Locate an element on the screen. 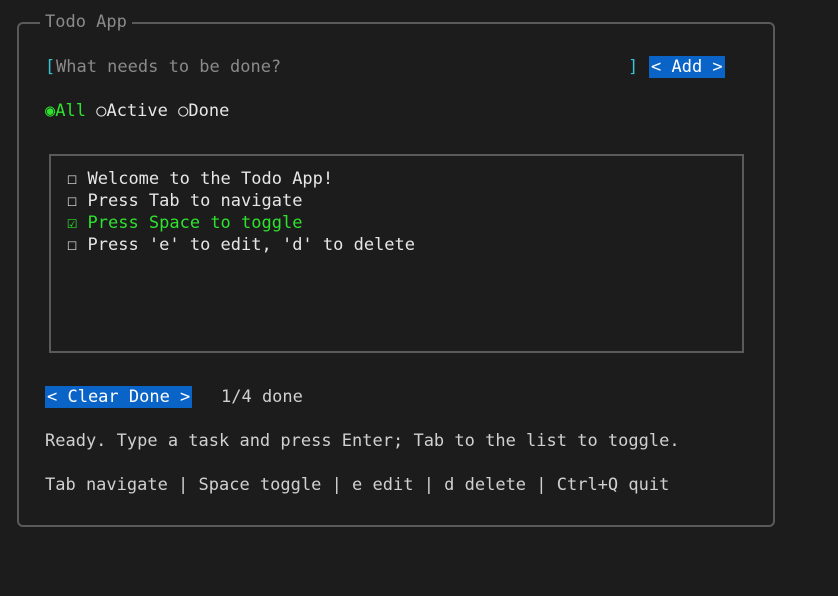 This screenshot has width=838, height=596. todo-item: ☐ Press Tab to navigate is located at coordinates (184, 201).